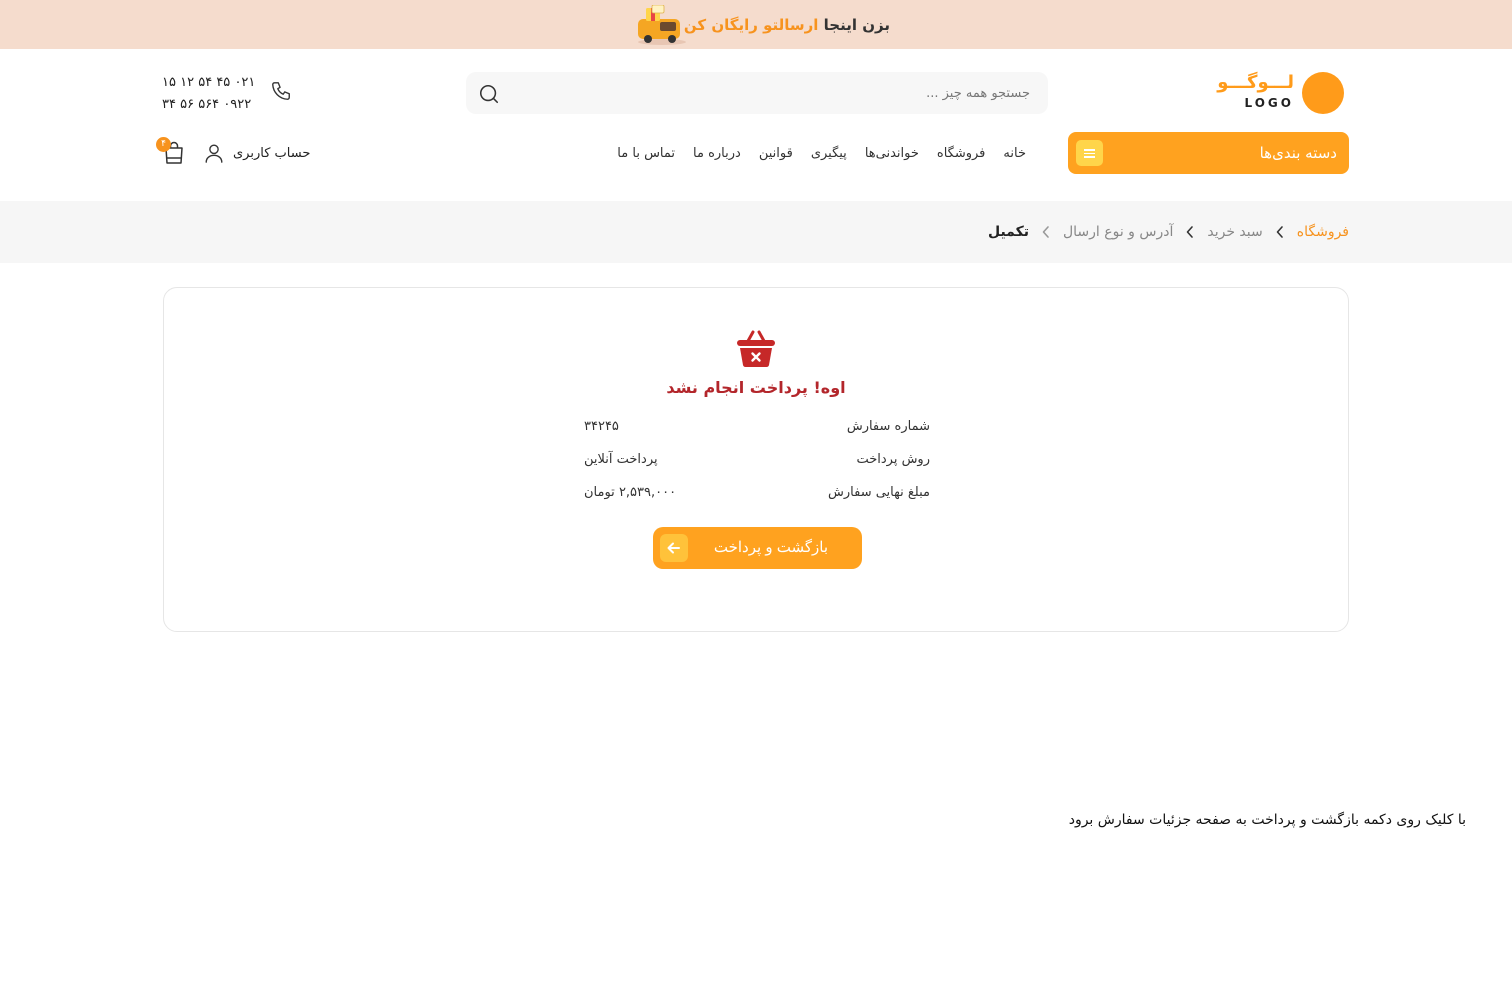 This screenshot has height=982, width=1512. Describe the element at coordinates (1208, 153) in the screenshot. I see `categories-button: دسته بندی‌ها` at that location.